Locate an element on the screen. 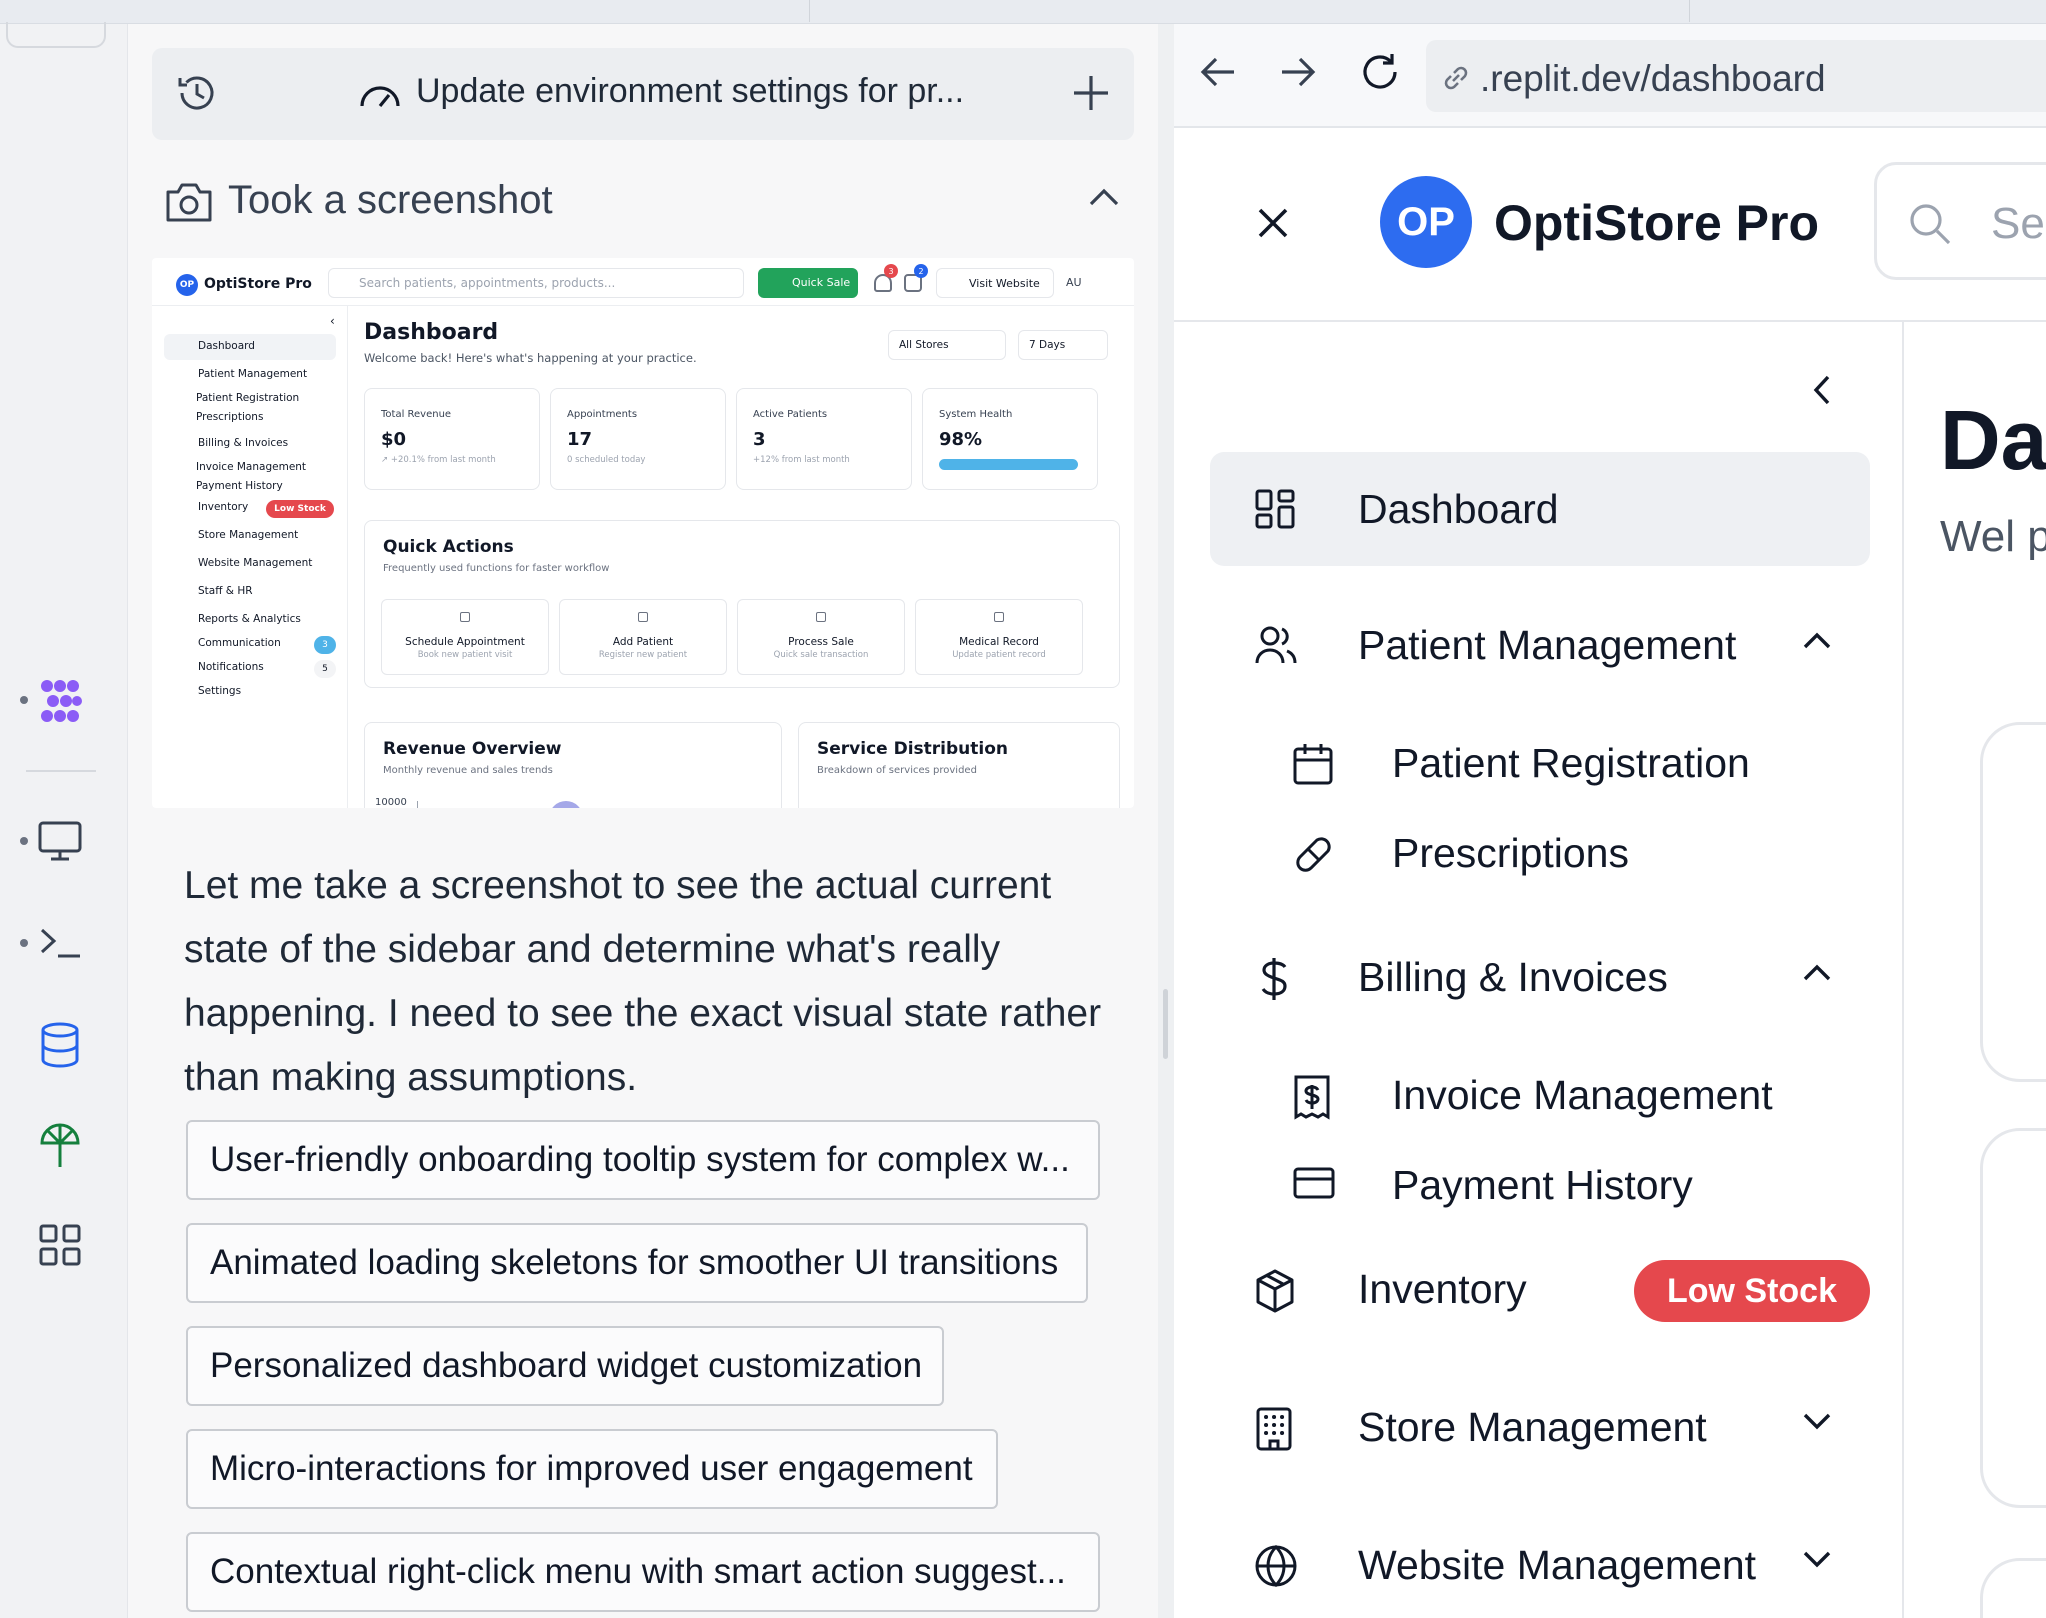  database-icon is located at coordinates (60, 1045).